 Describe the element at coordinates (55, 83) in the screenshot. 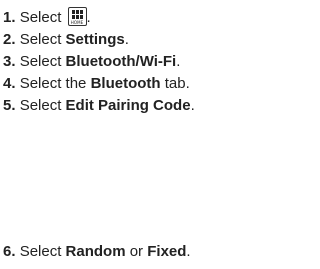

I see `step-text: Select the` at that location.